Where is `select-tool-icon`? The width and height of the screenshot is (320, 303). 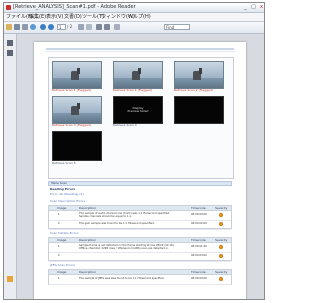
select-tool-icon is located at coordinates (81, 27).